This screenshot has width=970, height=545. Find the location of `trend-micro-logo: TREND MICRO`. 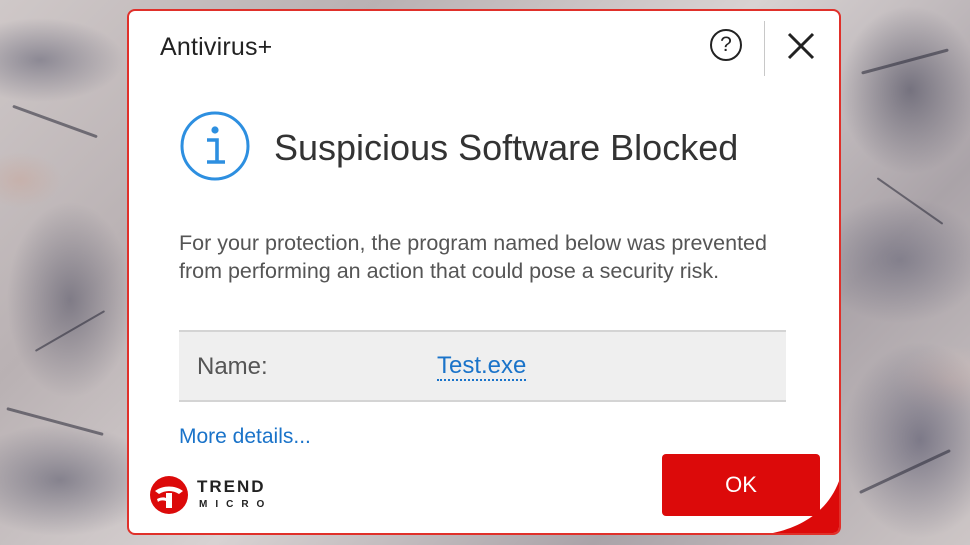

trend-micro-logo: TREND MICRO is located at coordinates (214, 495).